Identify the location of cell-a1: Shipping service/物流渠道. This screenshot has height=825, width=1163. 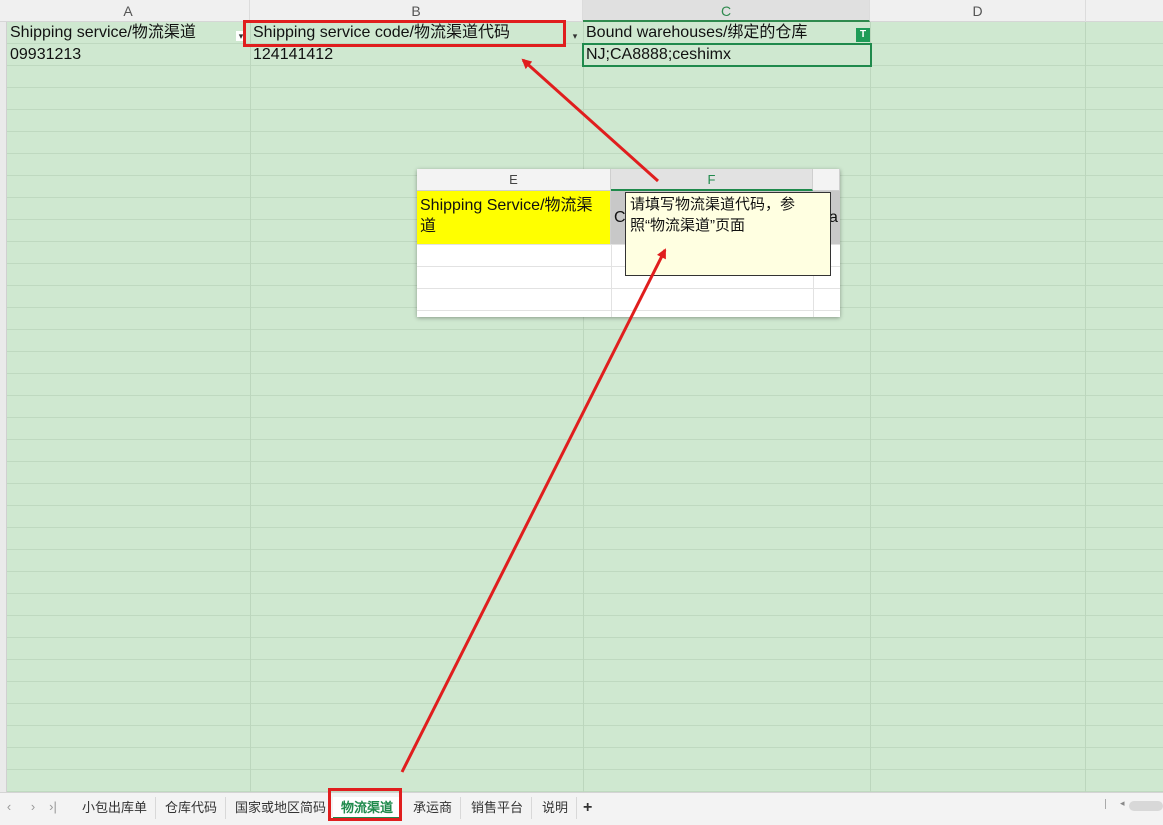
(128, 33).